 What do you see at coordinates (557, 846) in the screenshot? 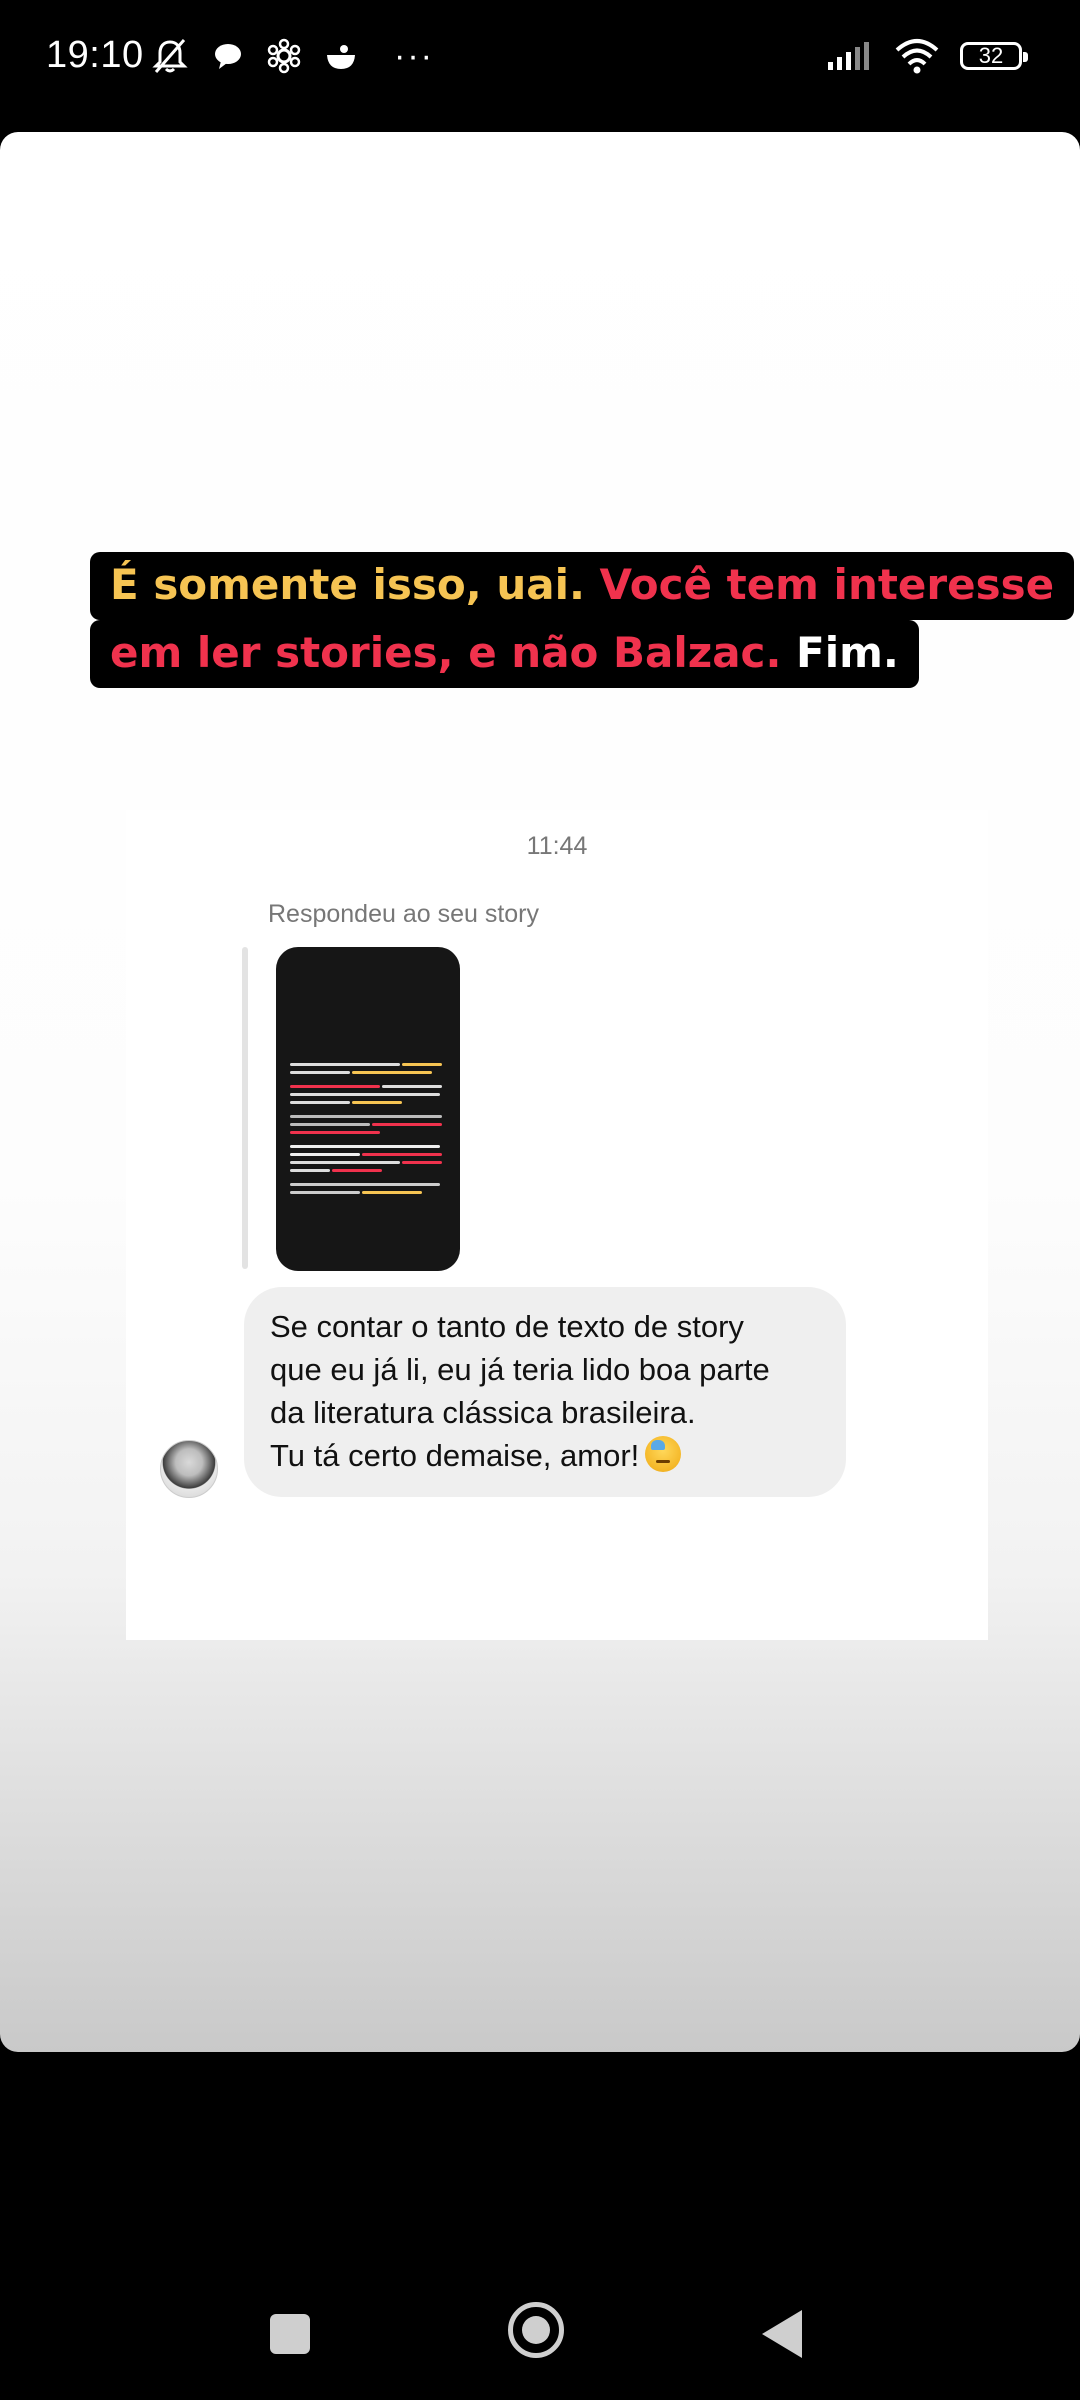
I see `dm-timestamp: 11:44` at bounding box center [557, 846].